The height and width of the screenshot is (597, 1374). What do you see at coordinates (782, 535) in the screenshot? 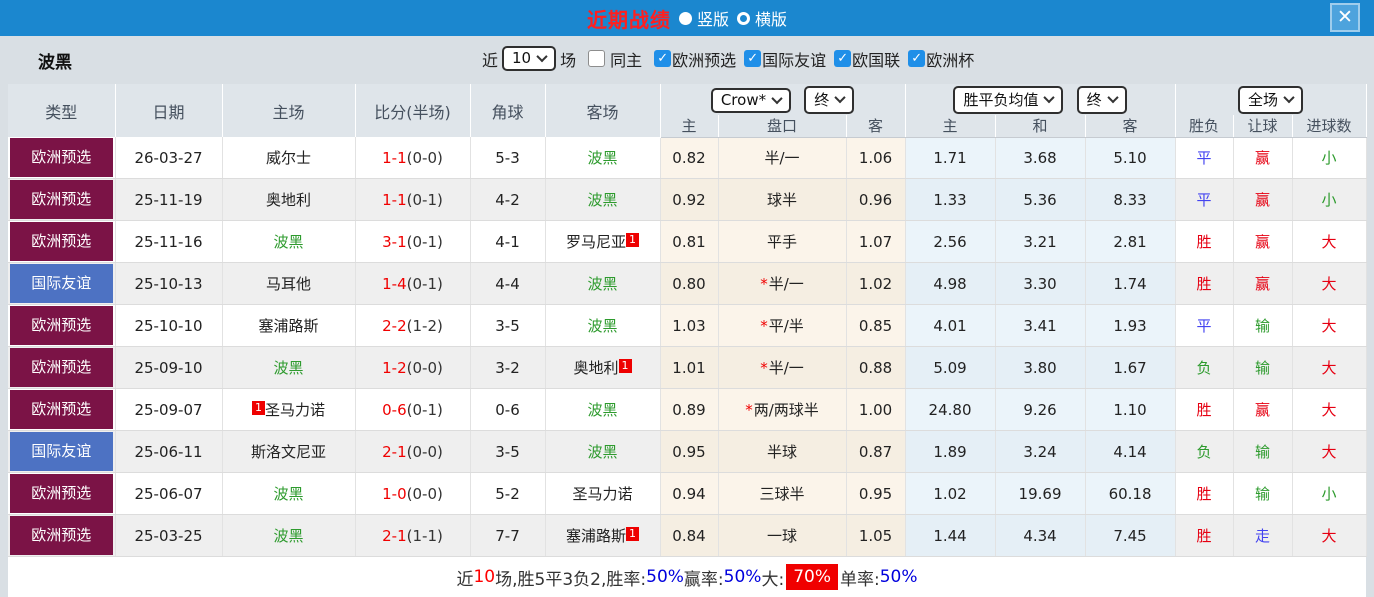
I see `cell-ah-line: 一球` at bounding box center [782, 535].